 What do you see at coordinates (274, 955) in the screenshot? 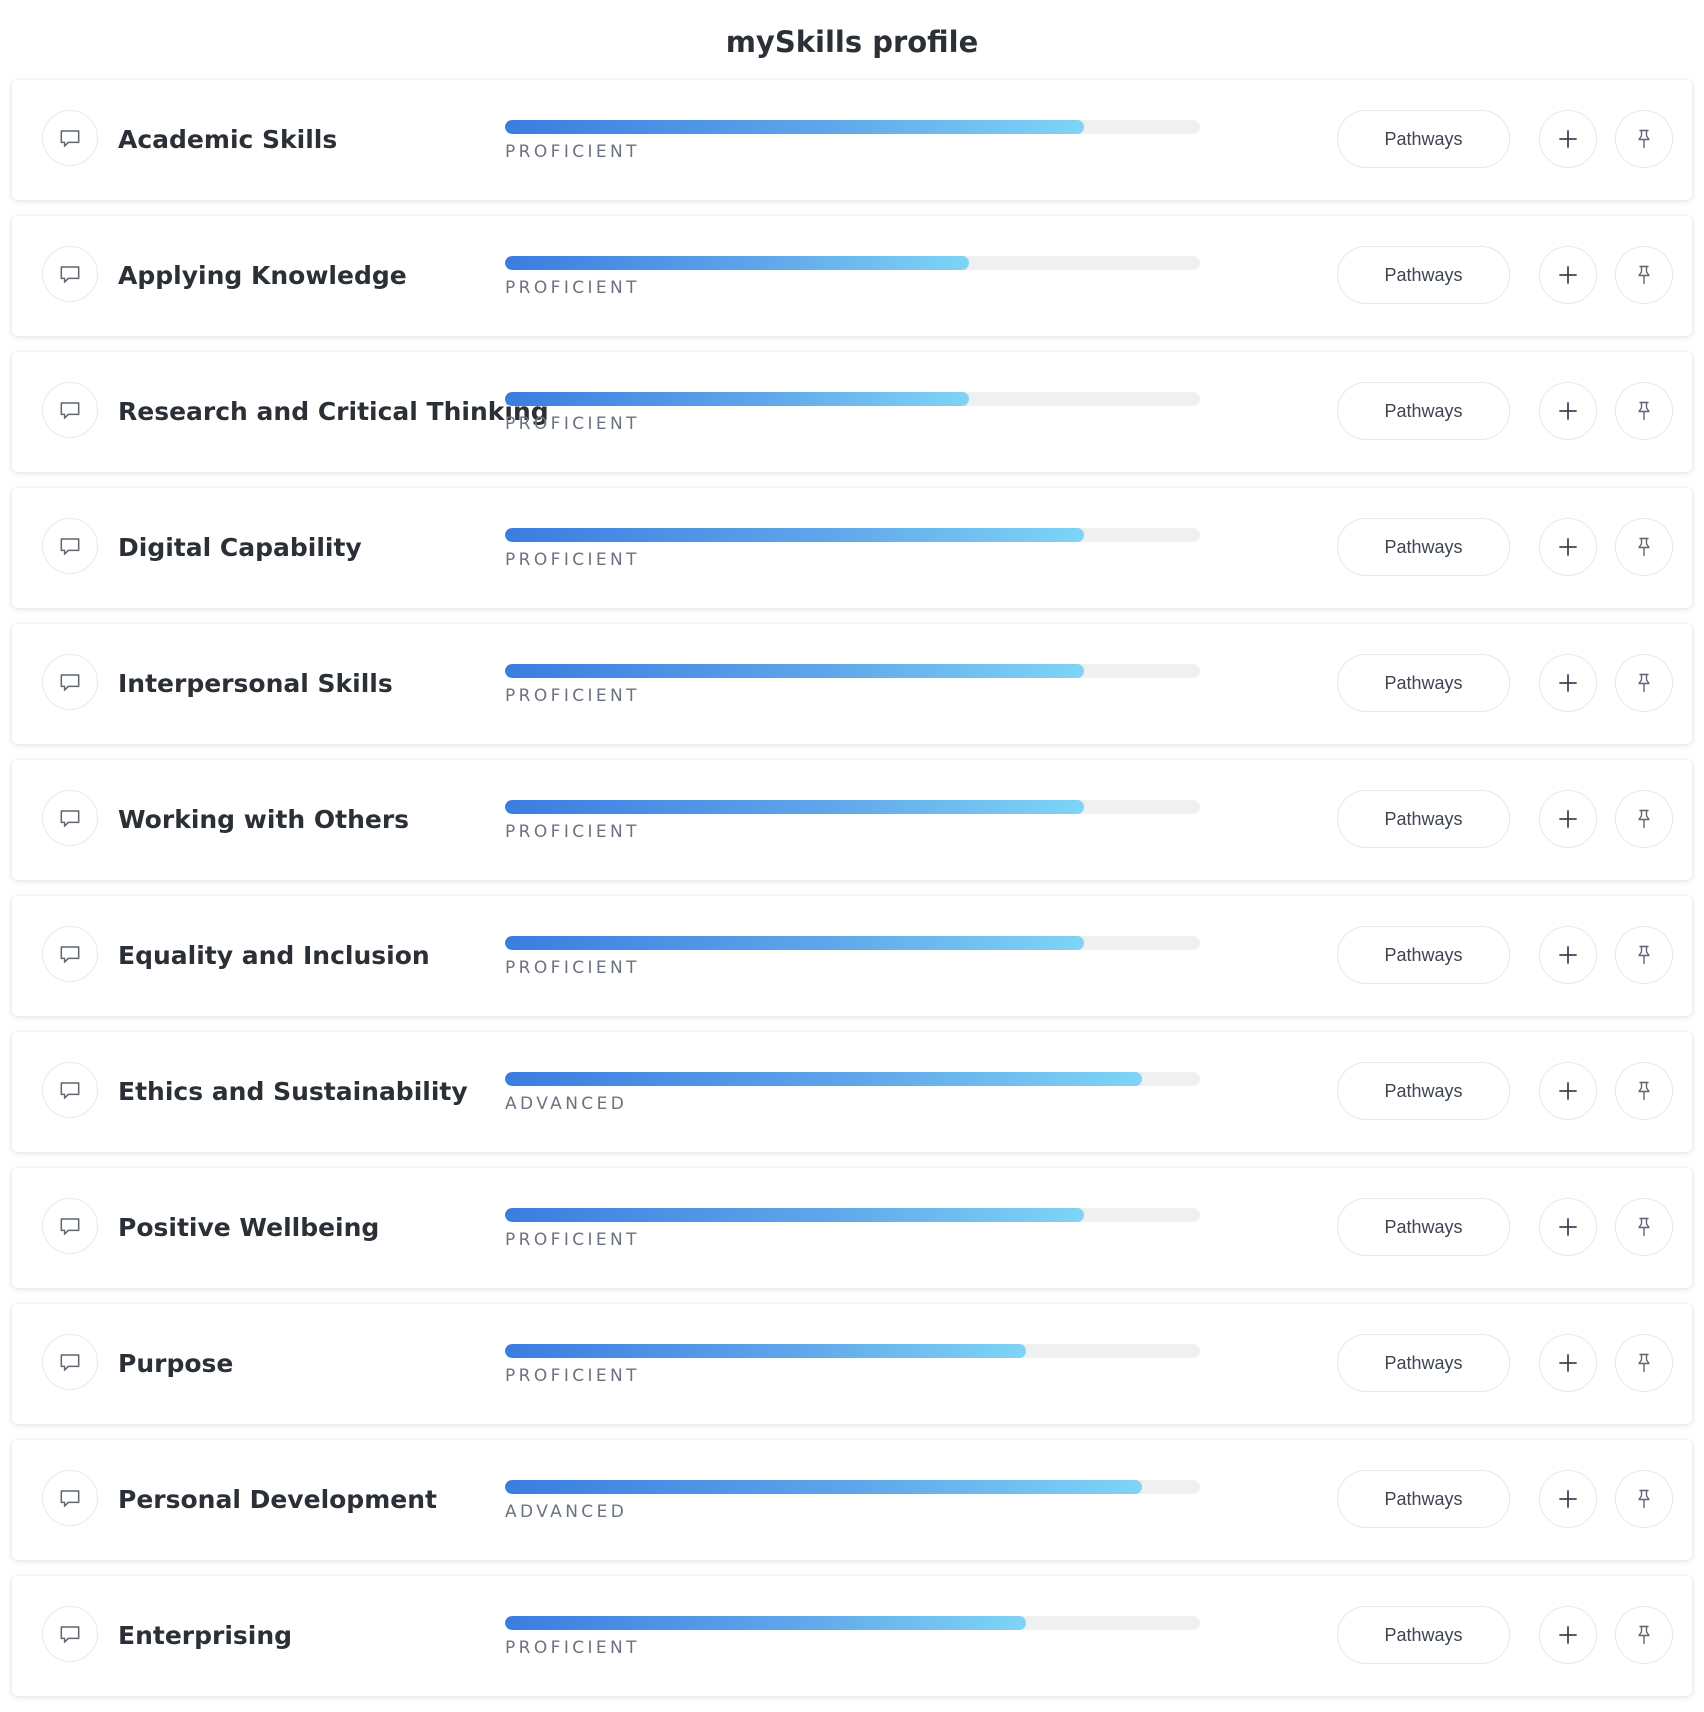
I see `skill-name: Equality and Inclusion` at bounding box center [274, 955].